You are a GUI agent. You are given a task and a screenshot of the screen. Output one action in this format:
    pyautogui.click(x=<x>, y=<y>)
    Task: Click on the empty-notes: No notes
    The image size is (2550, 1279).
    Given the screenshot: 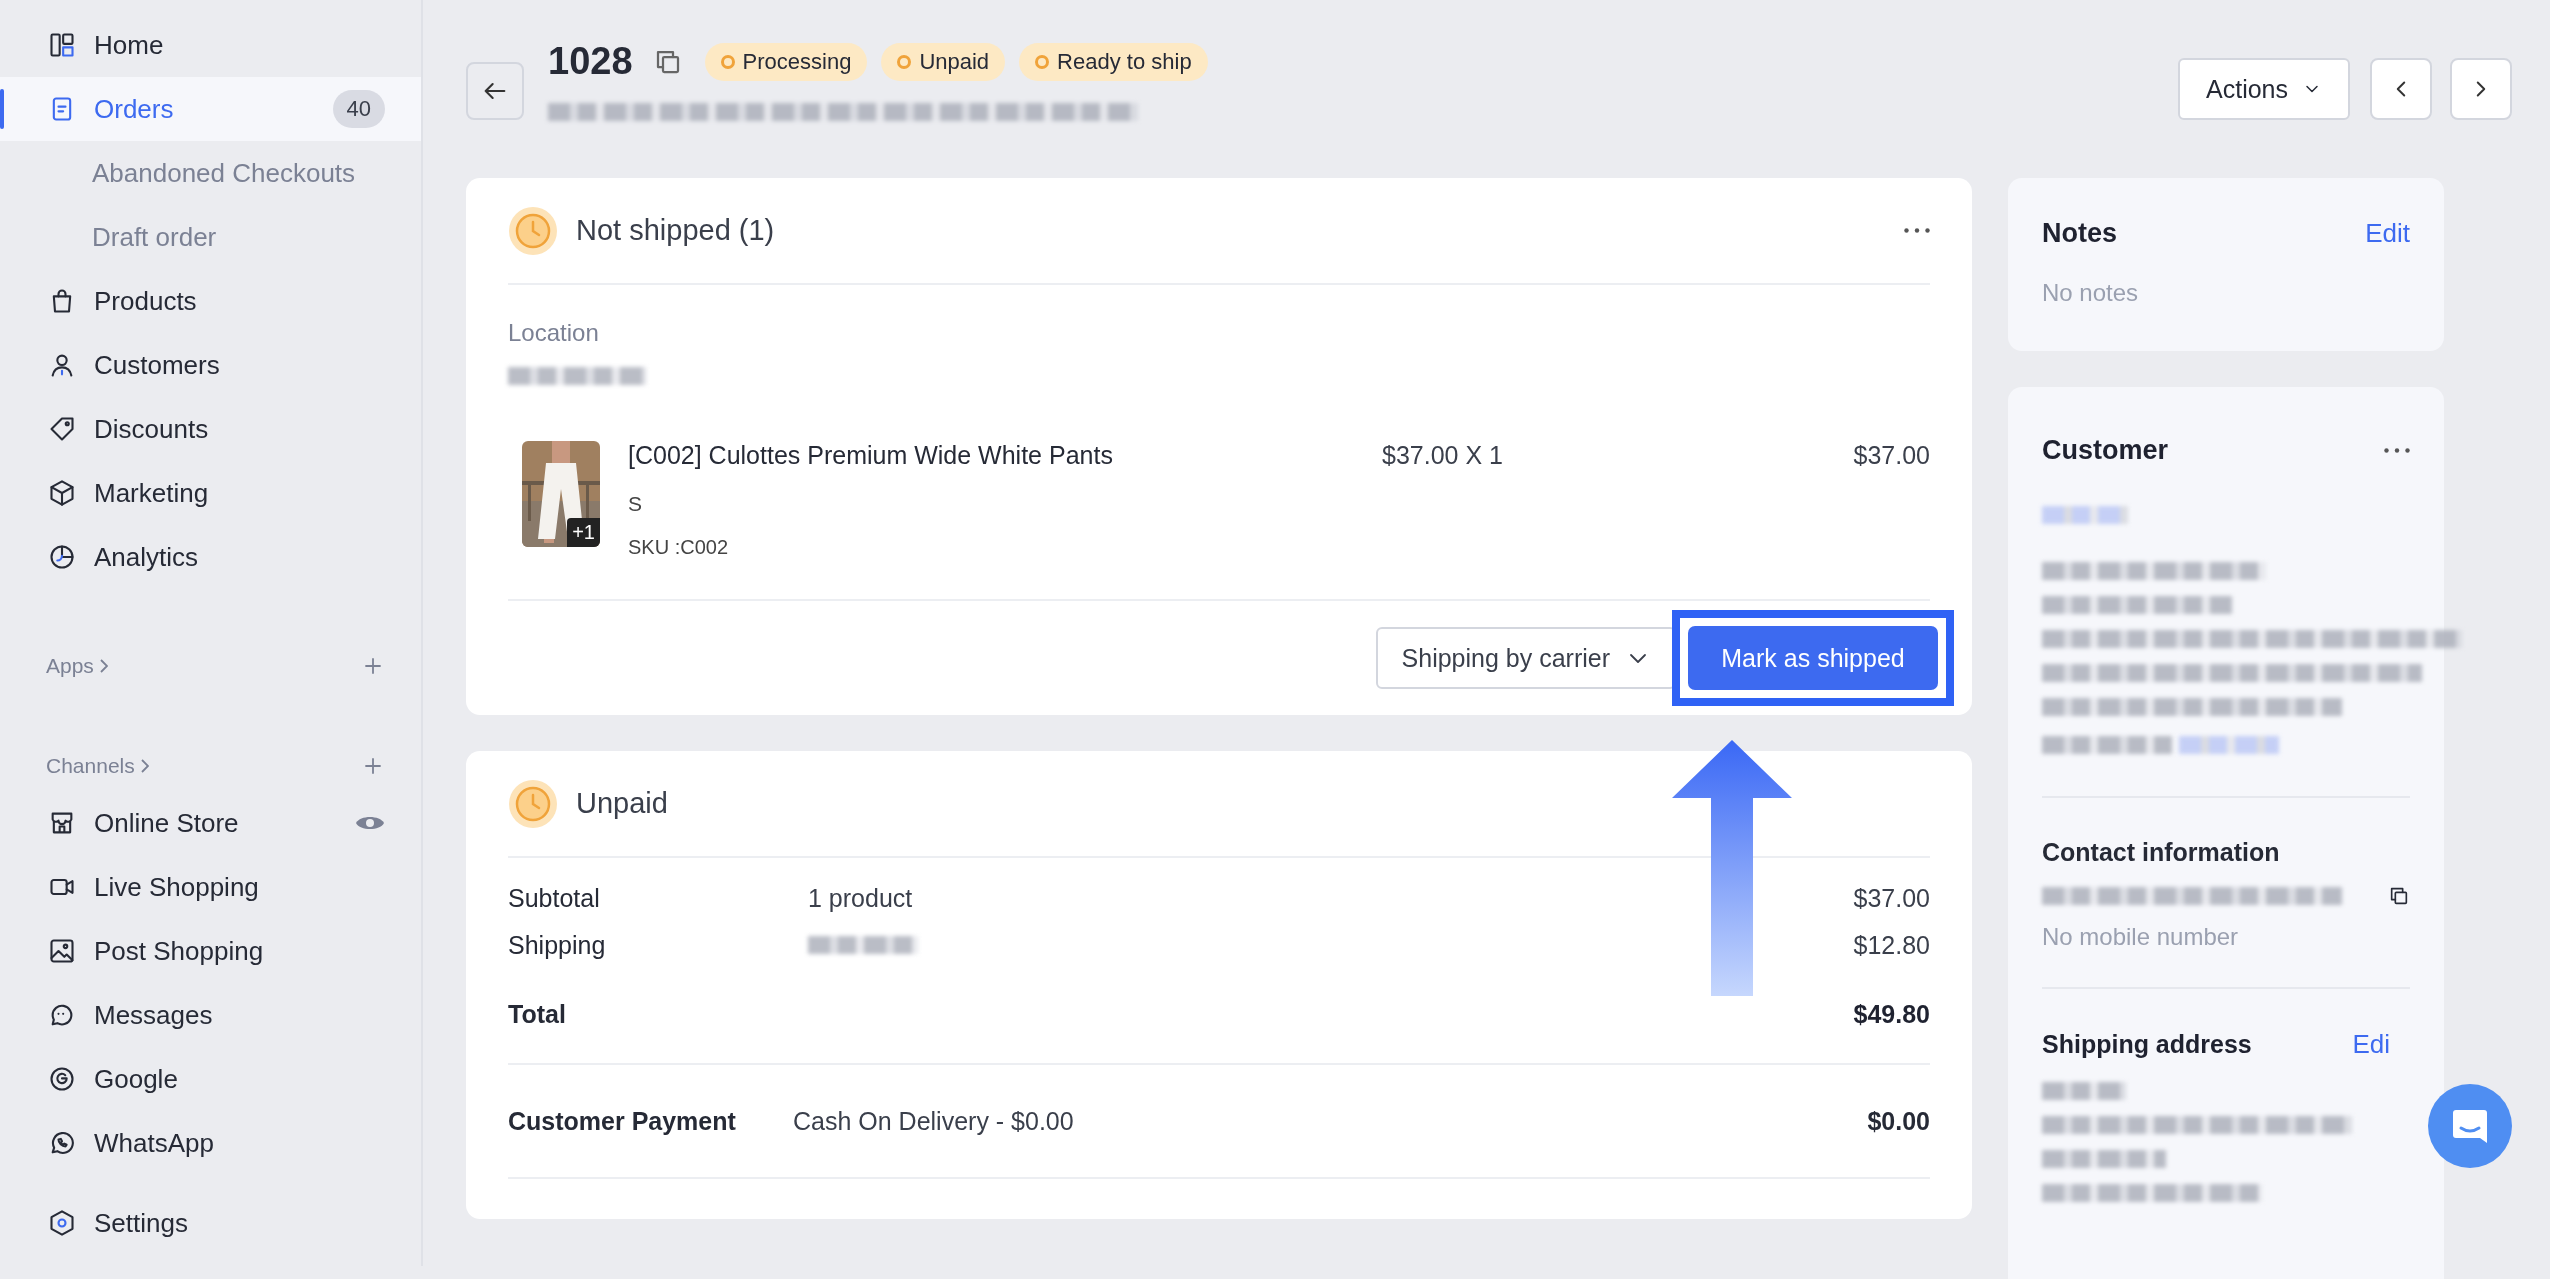 What is the action you would take?
    pyautogui.click(x=2091, y=293)
    